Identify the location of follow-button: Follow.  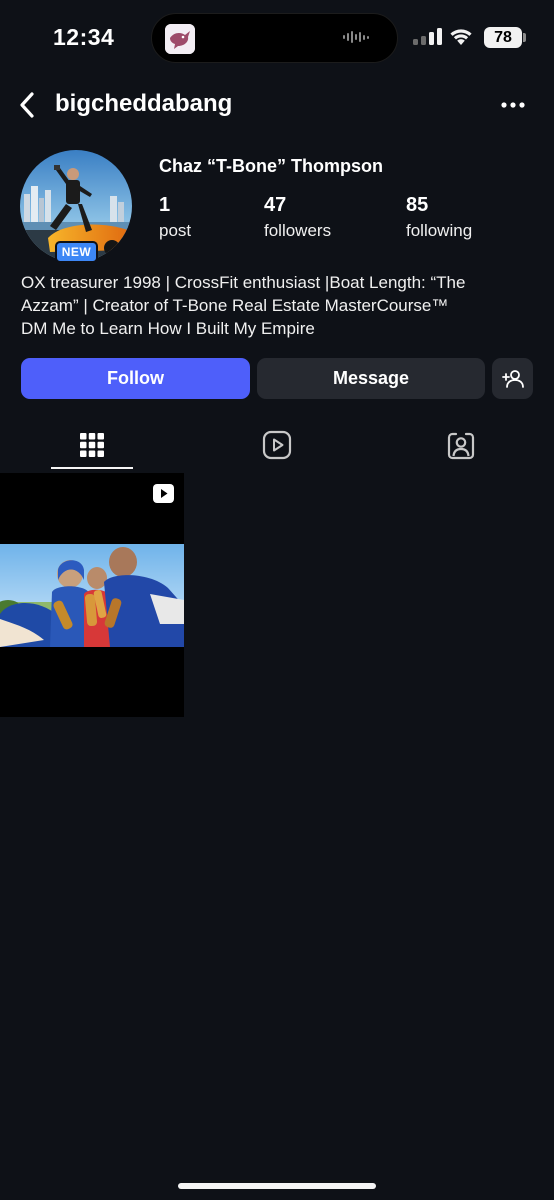
(135, 378).